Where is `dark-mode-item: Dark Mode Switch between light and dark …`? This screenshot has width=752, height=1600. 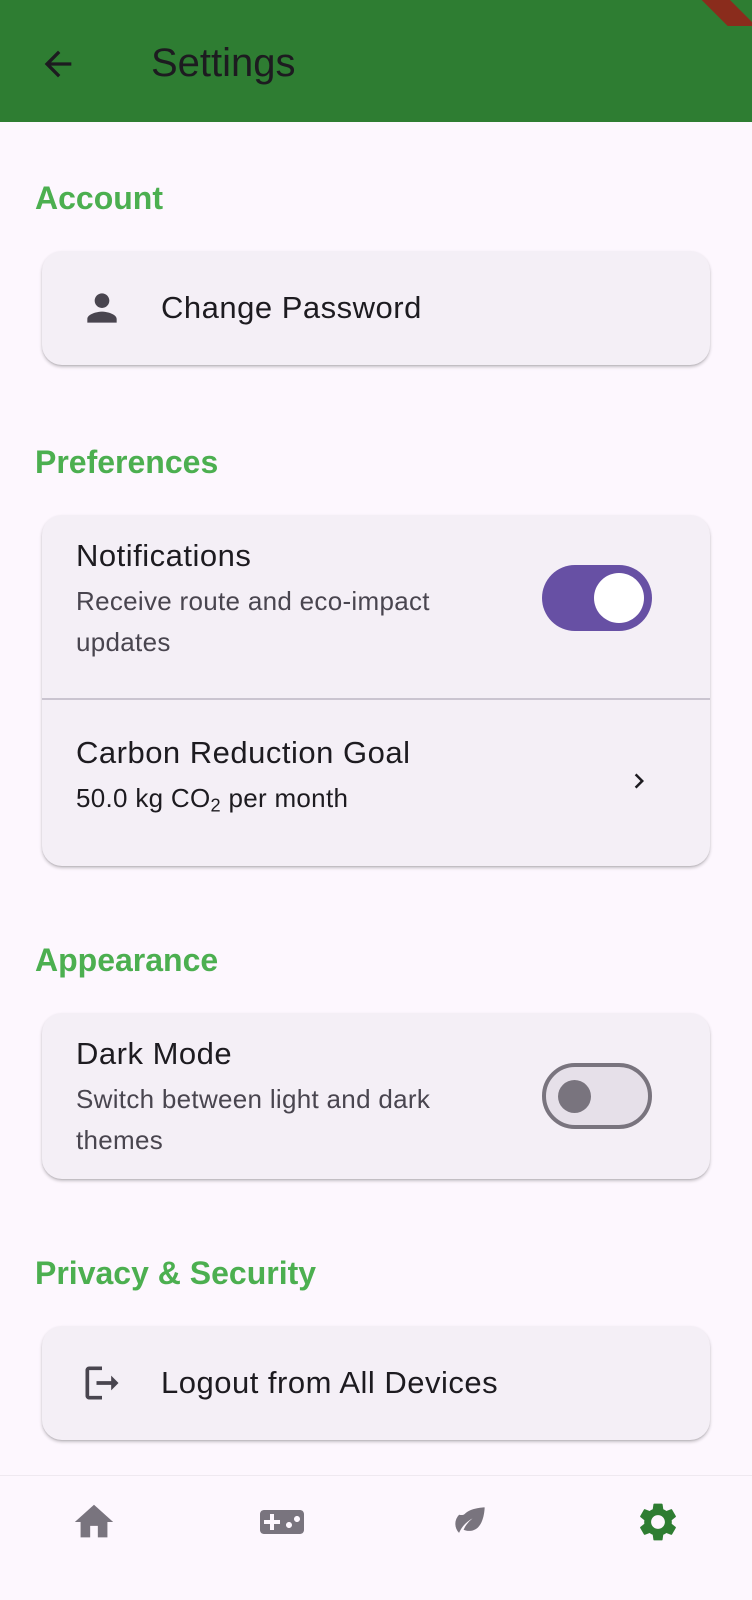 dark-mode-item: Dark Mode Switch between light and dark … is located at coordinates (376, 1096).